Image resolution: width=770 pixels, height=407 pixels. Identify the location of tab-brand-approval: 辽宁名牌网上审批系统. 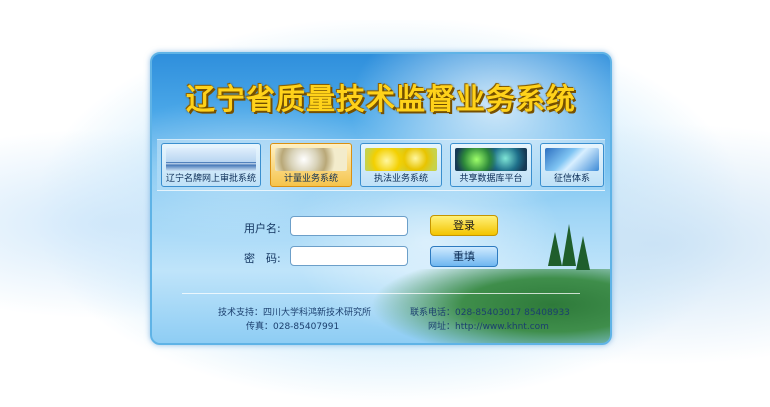
(211, 165).